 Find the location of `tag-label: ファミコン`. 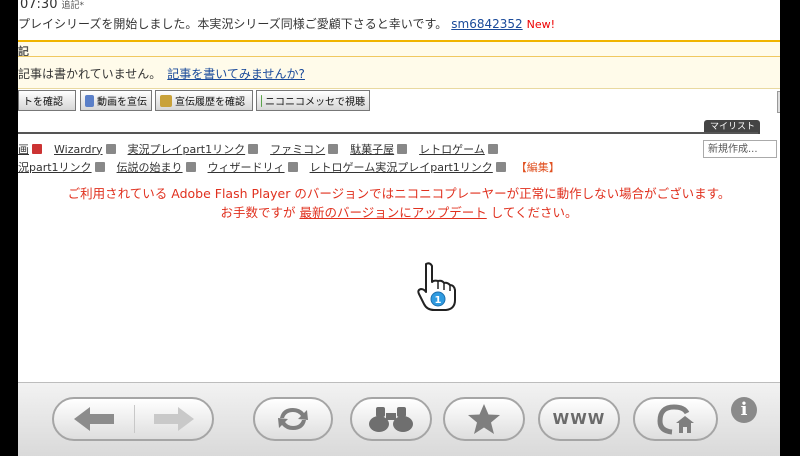

tag-label: ファミコン is located at coordinates (298, 149).